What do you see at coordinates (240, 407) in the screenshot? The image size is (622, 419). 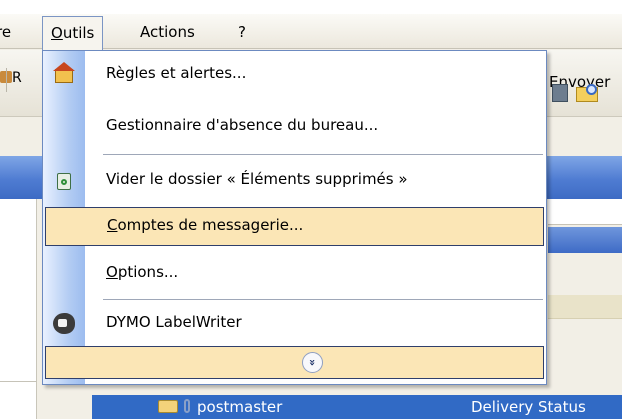 I see `message-from: postmaster` at bounding box center [240, 407].